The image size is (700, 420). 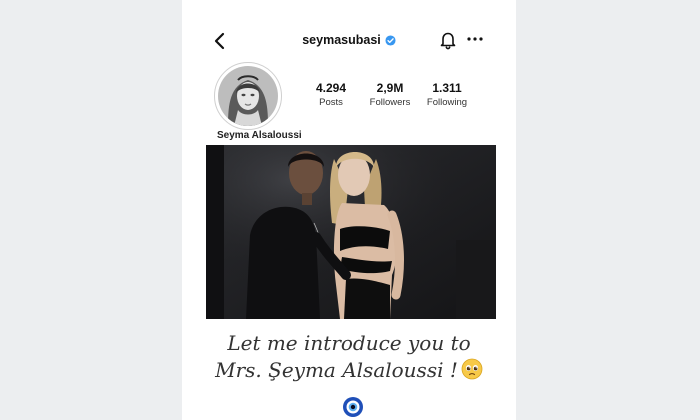 I want to click on caption-line-1: Let me introduce you to, so click(x=349, y=343).